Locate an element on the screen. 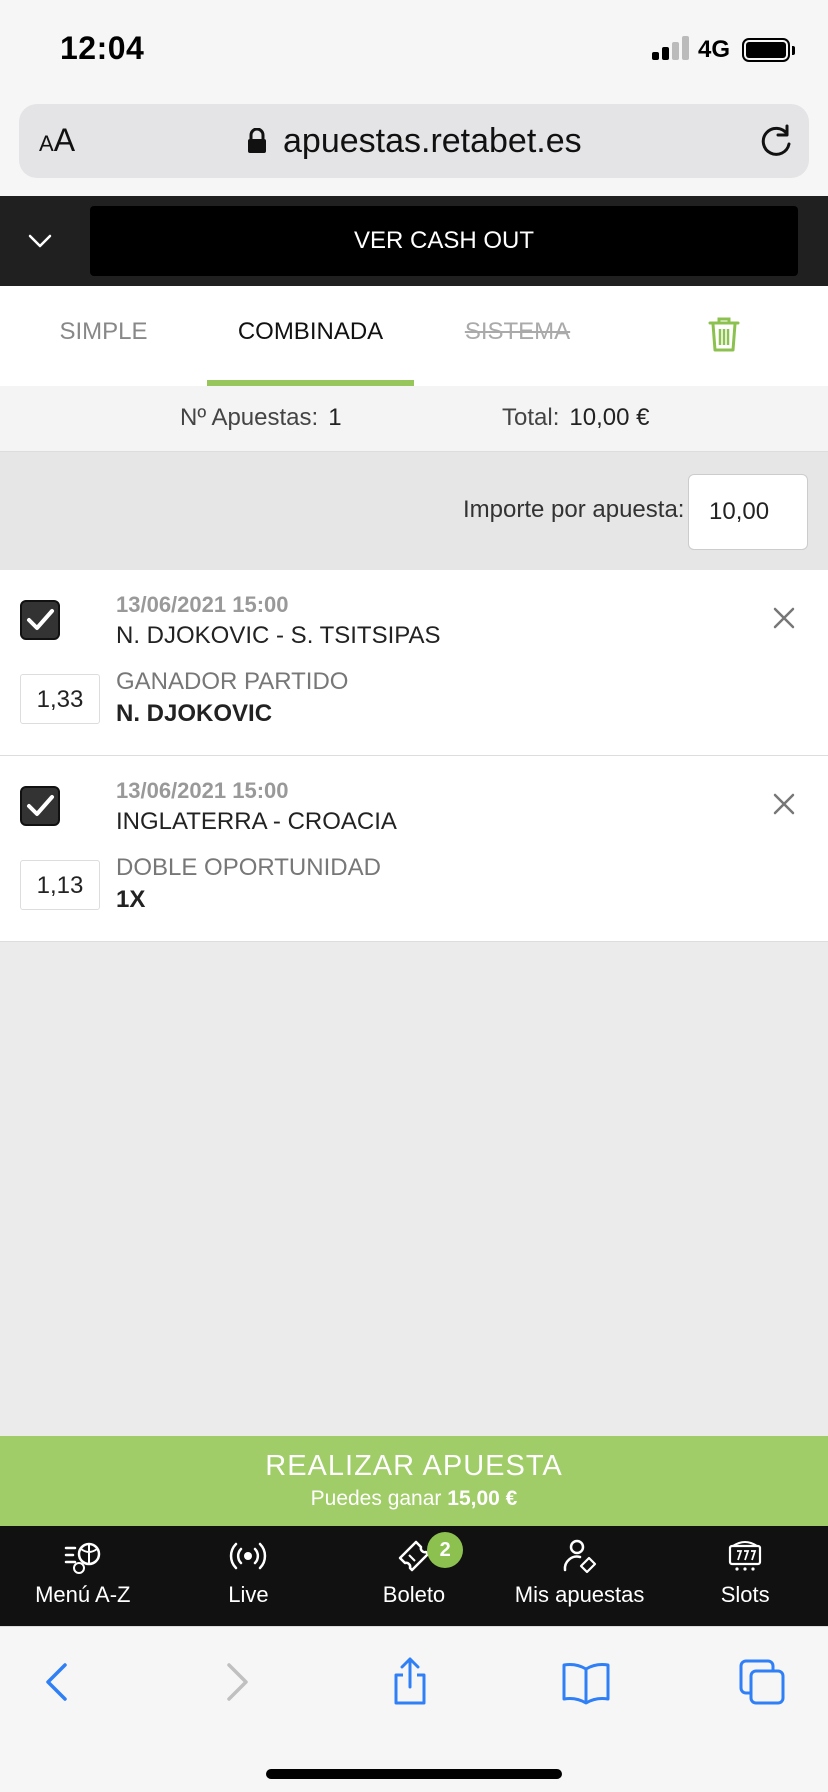  nav-boleto: 2 Boleto is located at coordinates (414, 1576).